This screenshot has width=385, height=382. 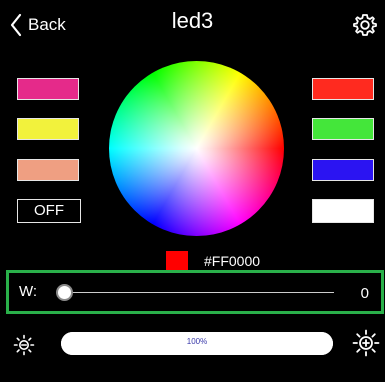 I want to click on current-color-hex: #FF0000, so click(x=232, y=261).